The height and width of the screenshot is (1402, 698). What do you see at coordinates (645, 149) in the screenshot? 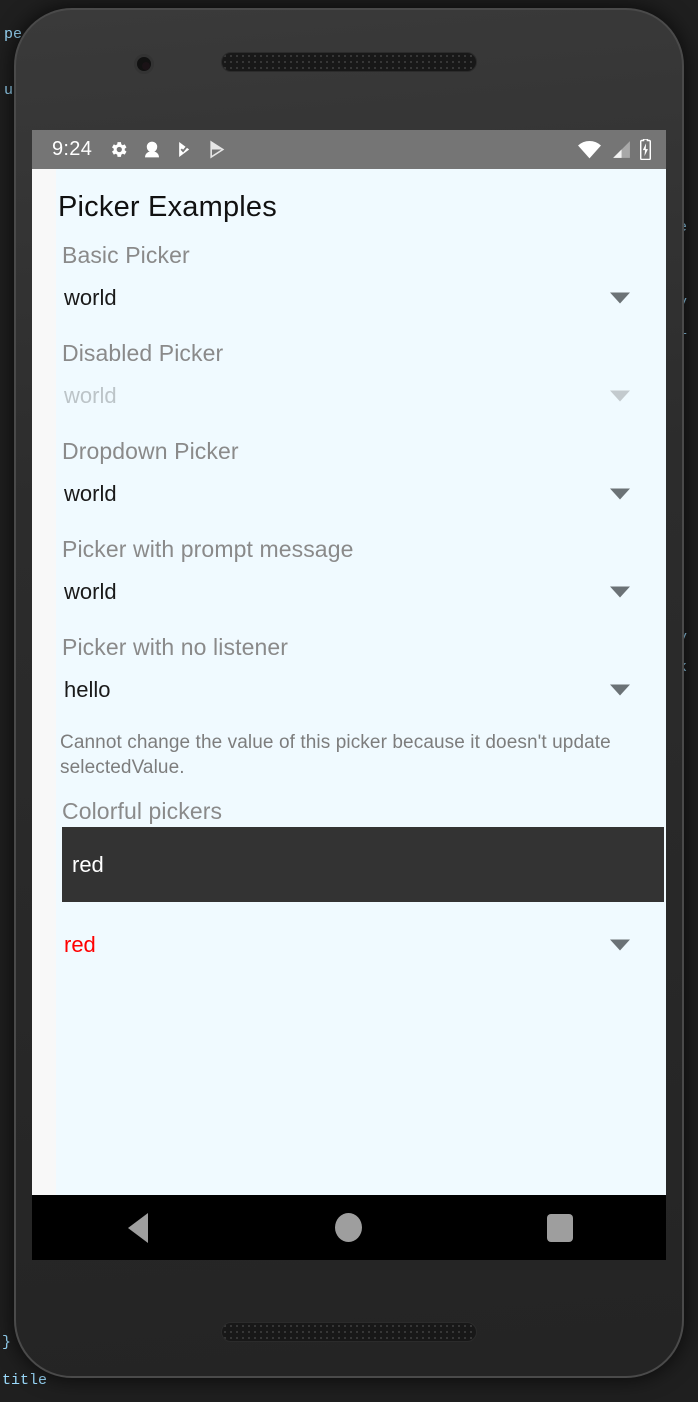
I see `battery-charging-icon` at bounding box center [645, 149].